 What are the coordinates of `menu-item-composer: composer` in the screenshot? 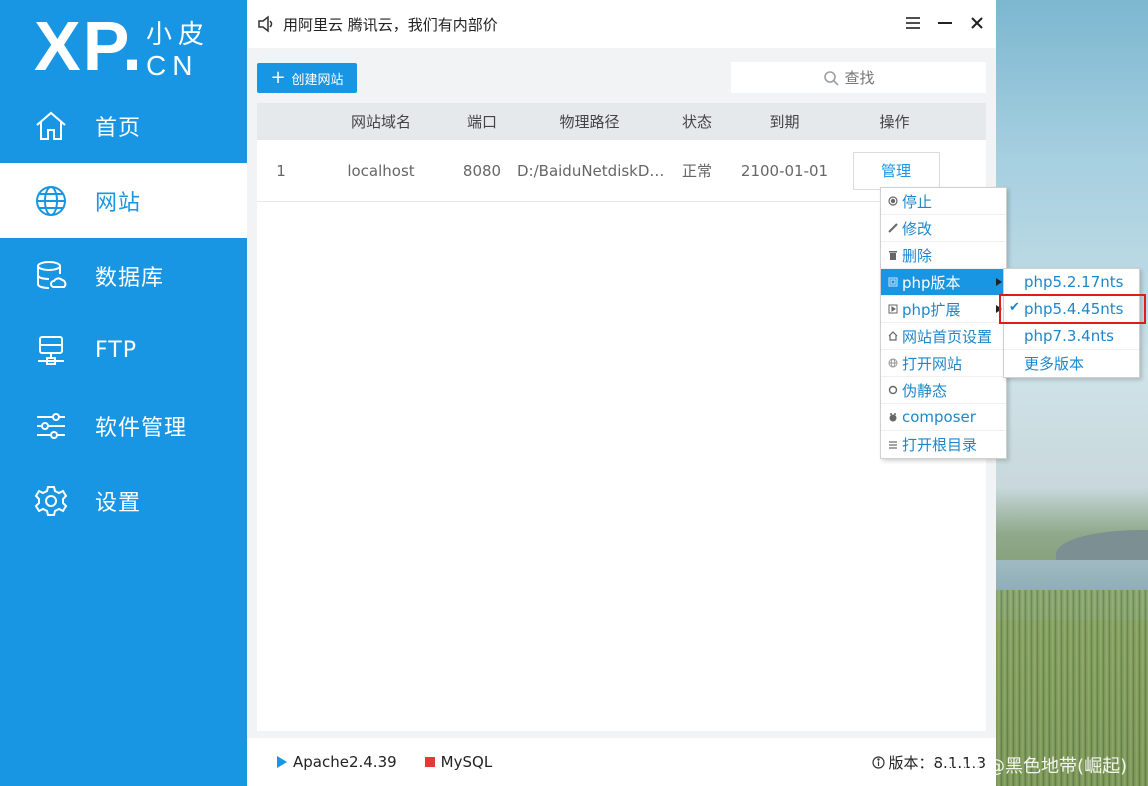 It's located at (943, 417).